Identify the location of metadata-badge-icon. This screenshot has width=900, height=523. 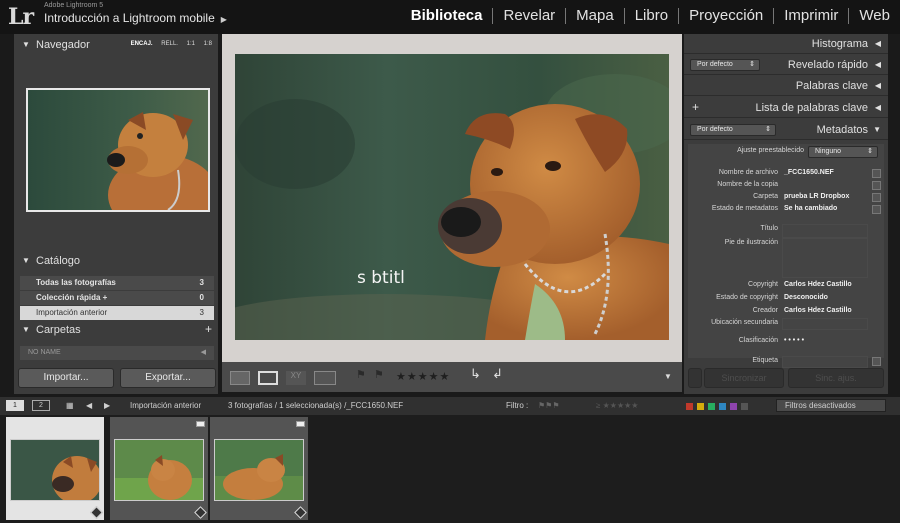
(300, 512).